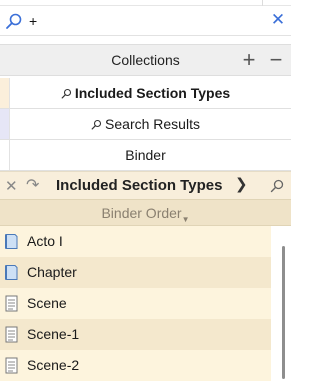 This screenshot has height=381, width=320. I want to click on list-item: Scene, so click(135, 303).